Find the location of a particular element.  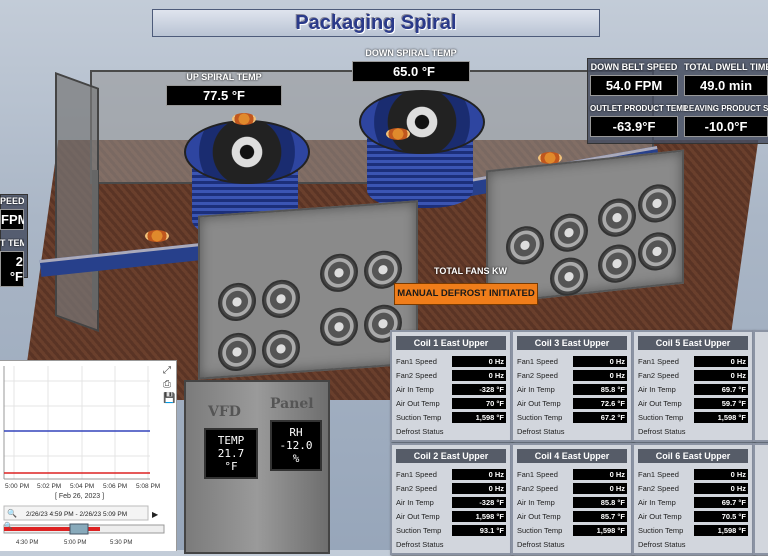

leaving-product-temp: LEAVING PRODUCT S -10.0°F is located at coordinates (726, 120).